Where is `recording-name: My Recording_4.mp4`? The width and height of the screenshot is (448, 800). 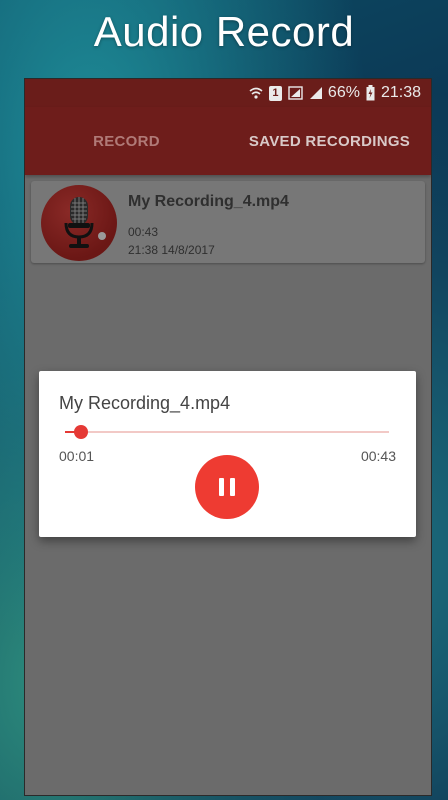
recording-name: My Recording_4.mp4 is located at coordinates (208, 201).